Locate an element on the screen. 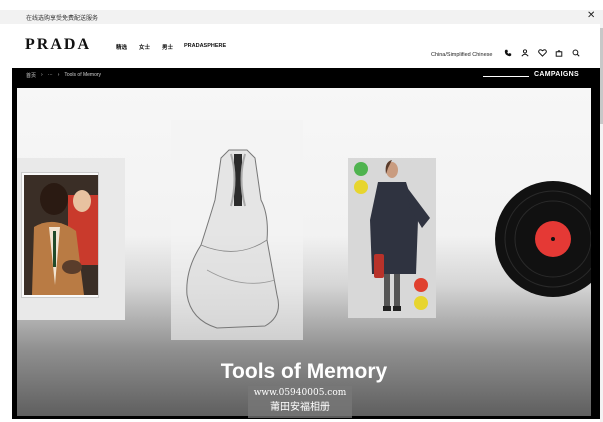 This screenshot has width=603, height=422. framed-photo-image is located at coordinates (71, 239).